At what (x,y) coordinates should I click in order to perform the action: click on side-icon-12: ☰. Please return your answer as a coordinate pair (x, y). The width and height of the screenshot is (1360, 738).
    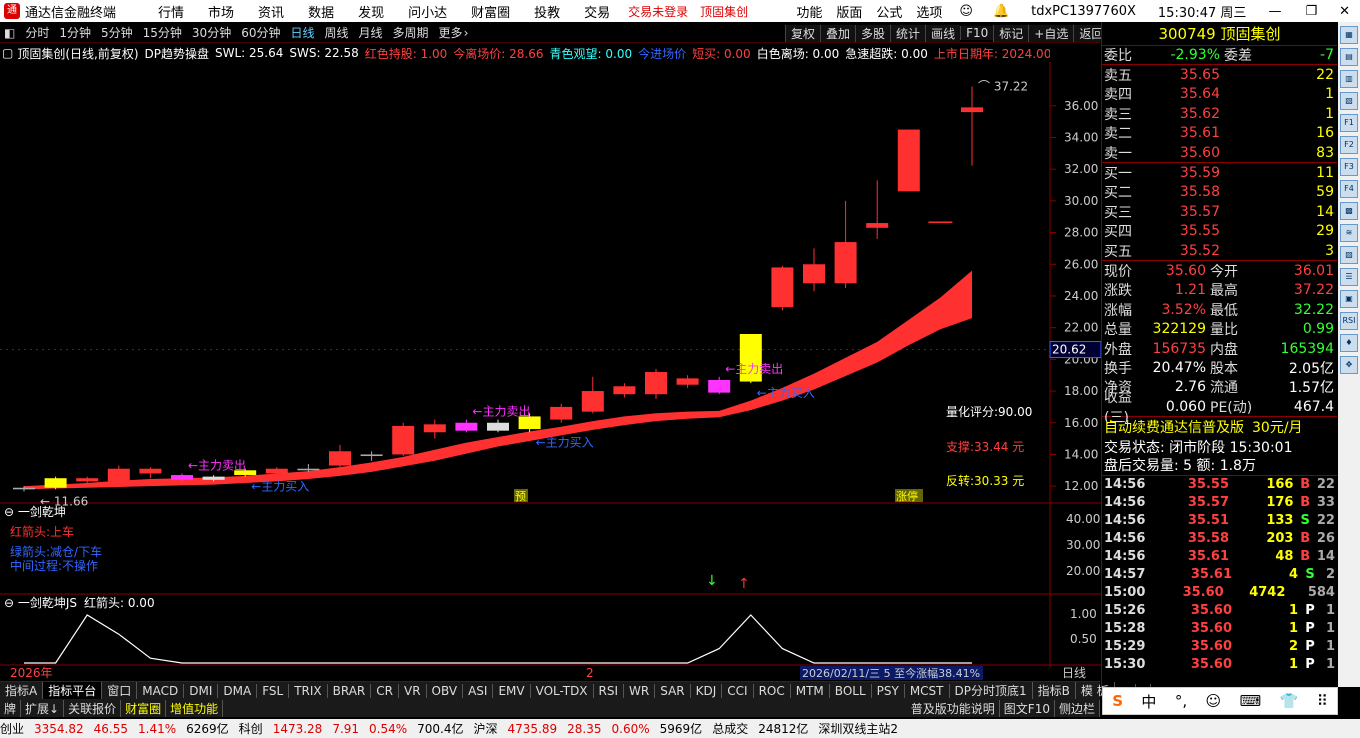
    Looking at the image, I should click on (1349, 277).